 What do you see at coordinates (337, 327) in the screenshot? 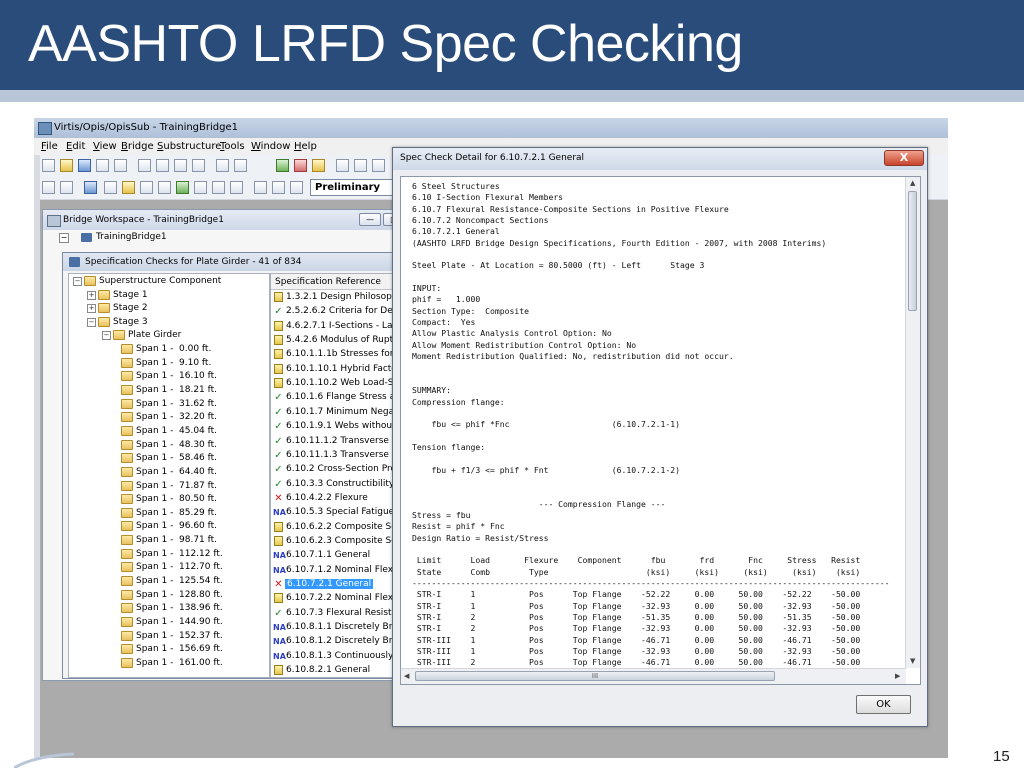
I see `spec-reference-item: 4.6.2.7.1 I-Sections - Latera` at bounding box center [337, 327].